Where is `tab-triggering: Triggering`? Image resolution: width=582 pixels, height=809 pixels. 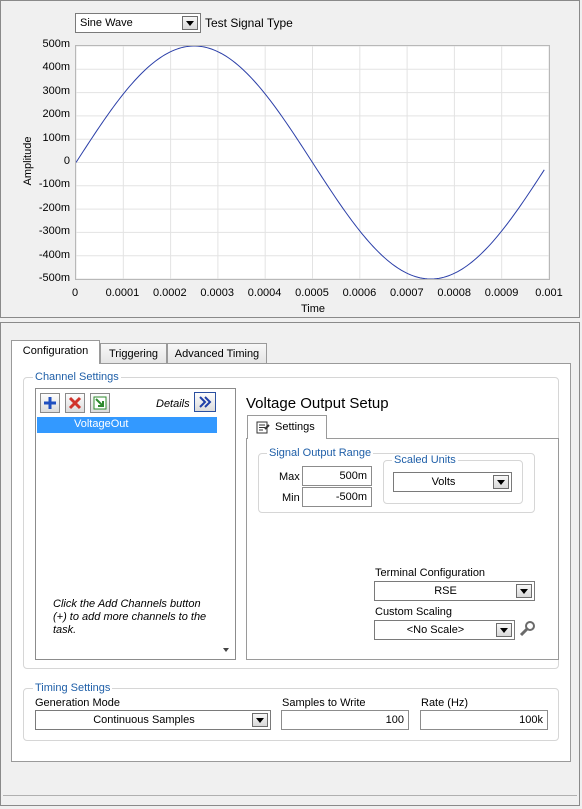
tab-triggering: Triggering is located at coordinates (133, 353).